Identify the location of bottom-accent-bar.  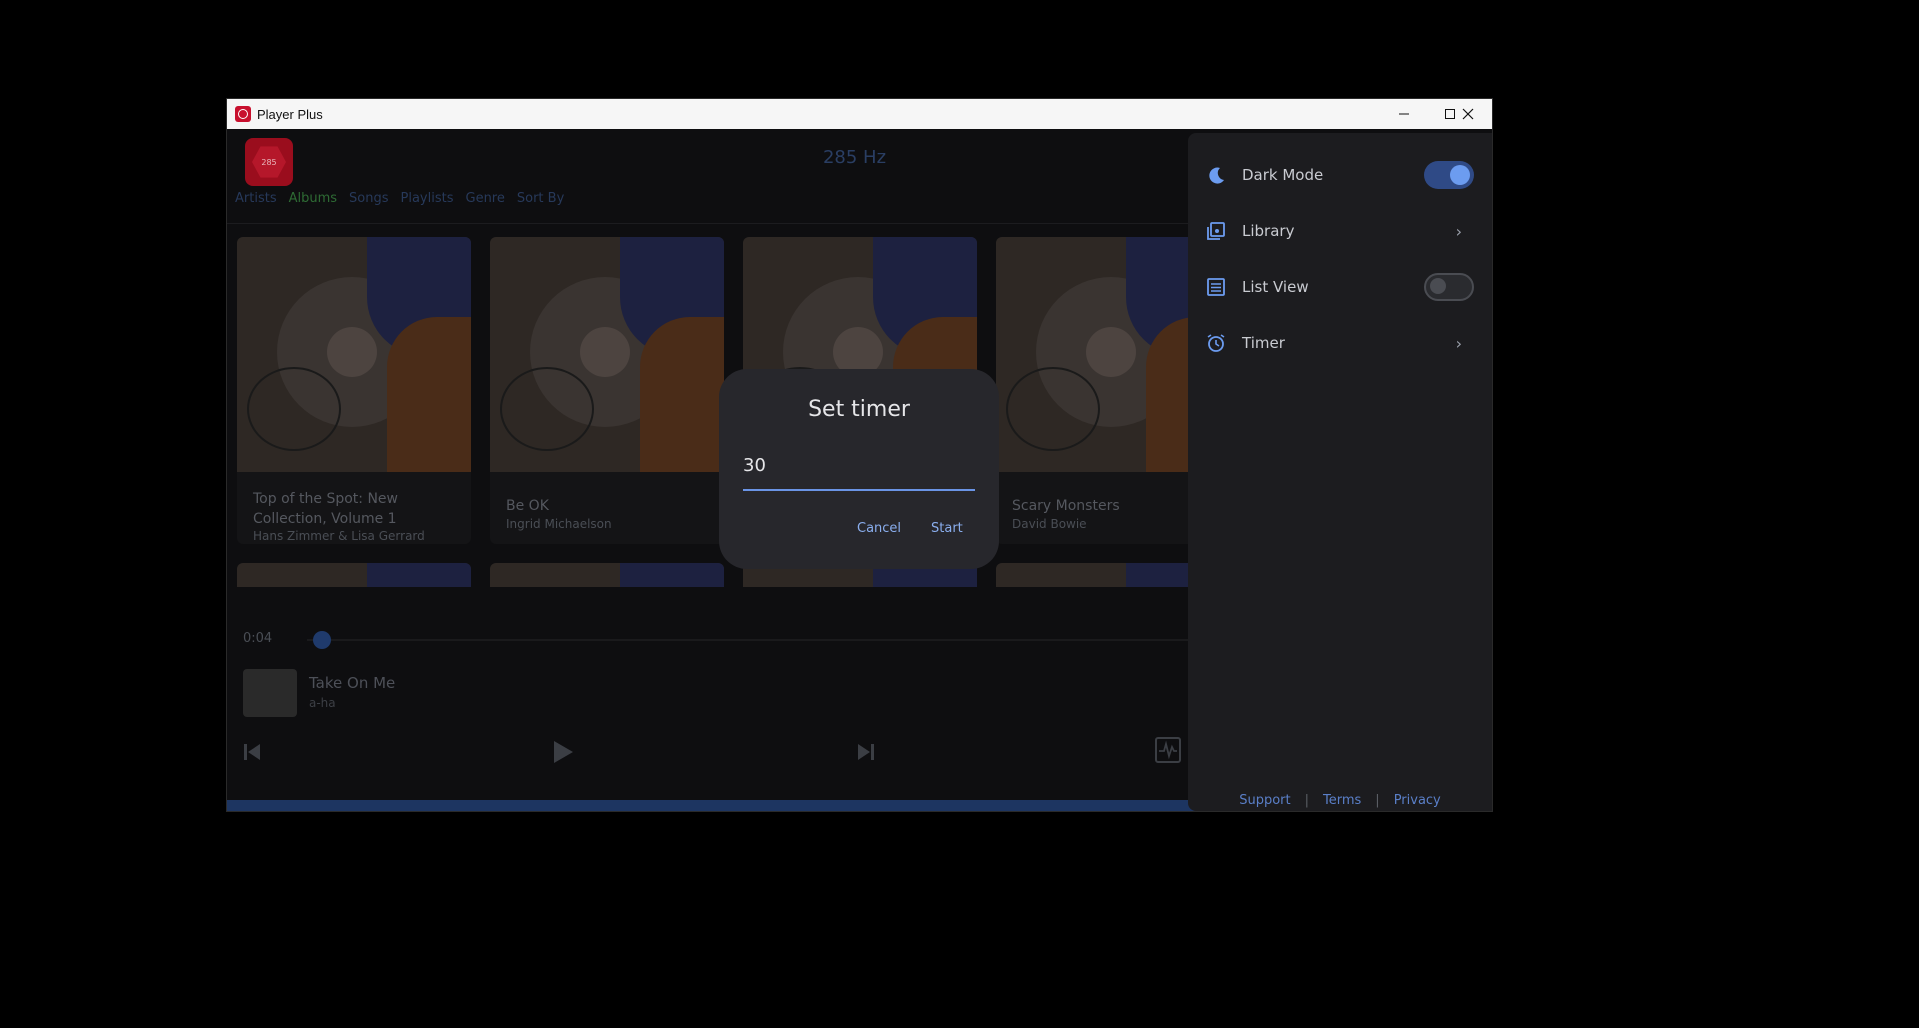
(727, 805).